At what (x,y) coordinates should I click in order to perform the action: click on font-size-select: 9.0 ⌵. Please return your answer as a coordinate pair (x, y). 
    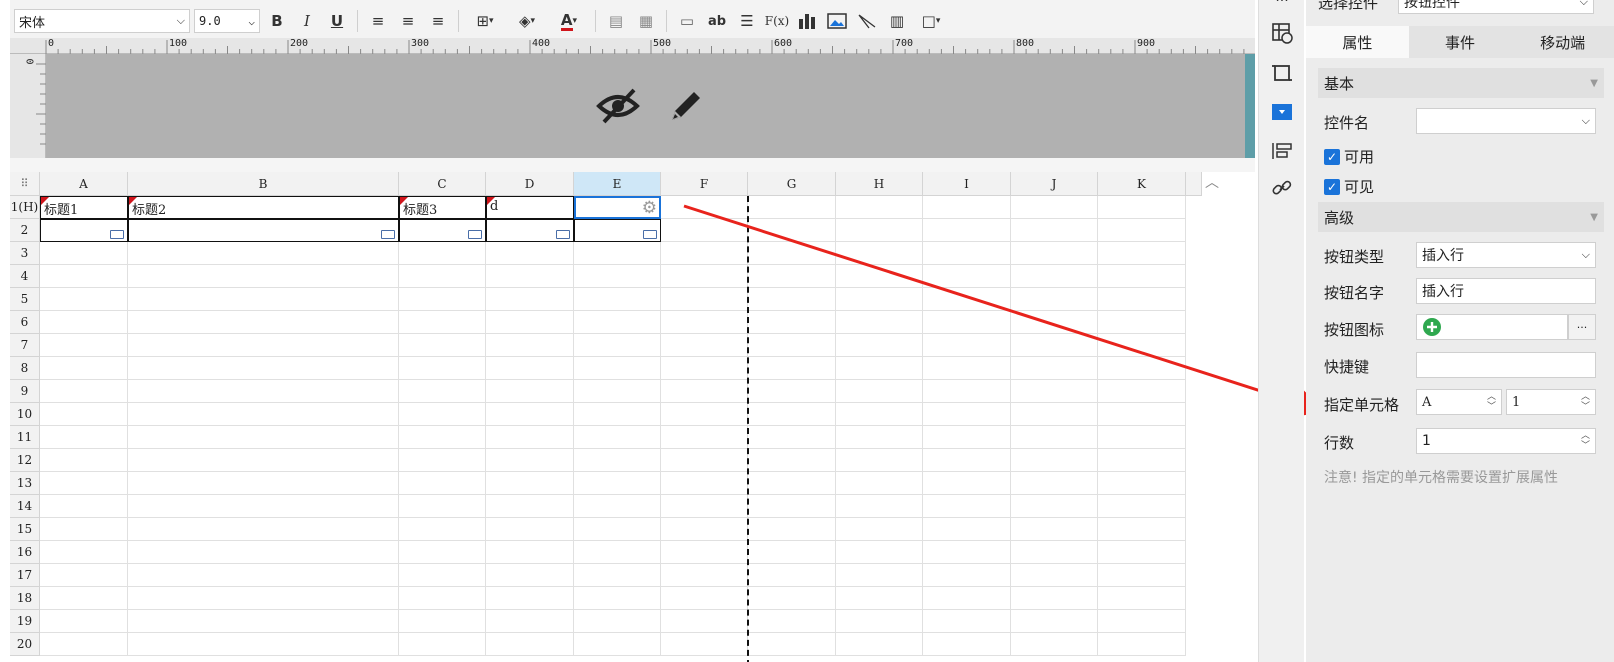
    Looking at the image, I should click on (227, 21).